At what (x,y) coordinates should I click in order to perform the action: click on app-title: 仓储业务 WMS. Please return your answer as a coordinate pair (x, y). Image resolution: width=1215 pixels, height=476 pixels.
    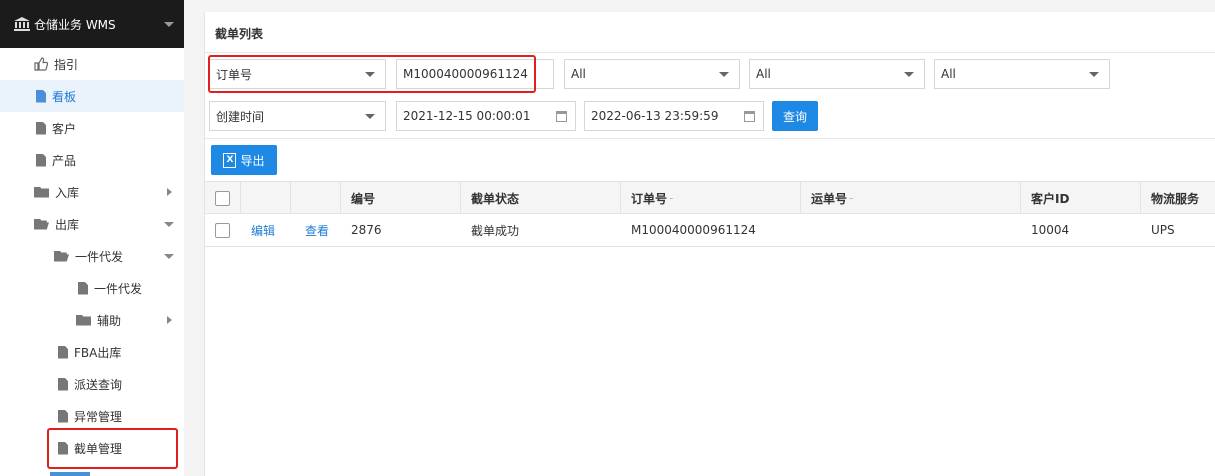
    Looking at the image, I should click on (75, 24).